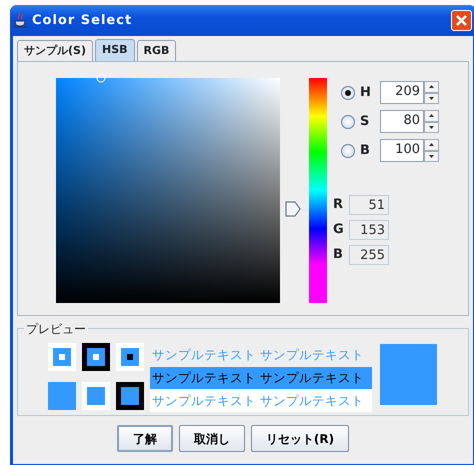  What do you see at coordinates (369, 204) in the screenshot?
I see `value-field: 51` at bounding box center [369, 204].